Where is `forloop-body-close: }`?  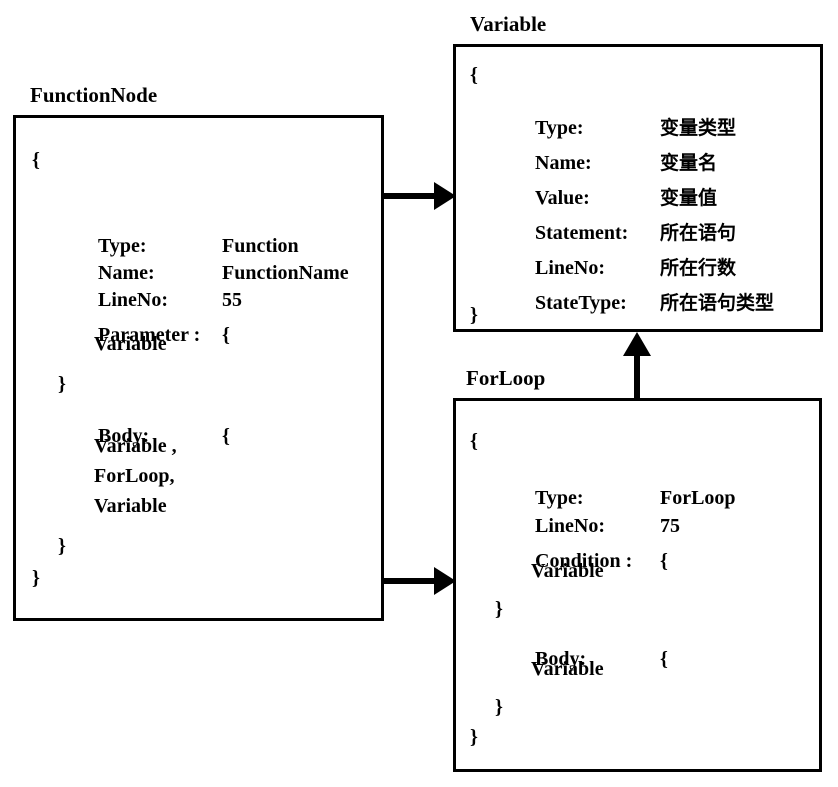
forloop-body-close: } is located at coordinates (499, 707).